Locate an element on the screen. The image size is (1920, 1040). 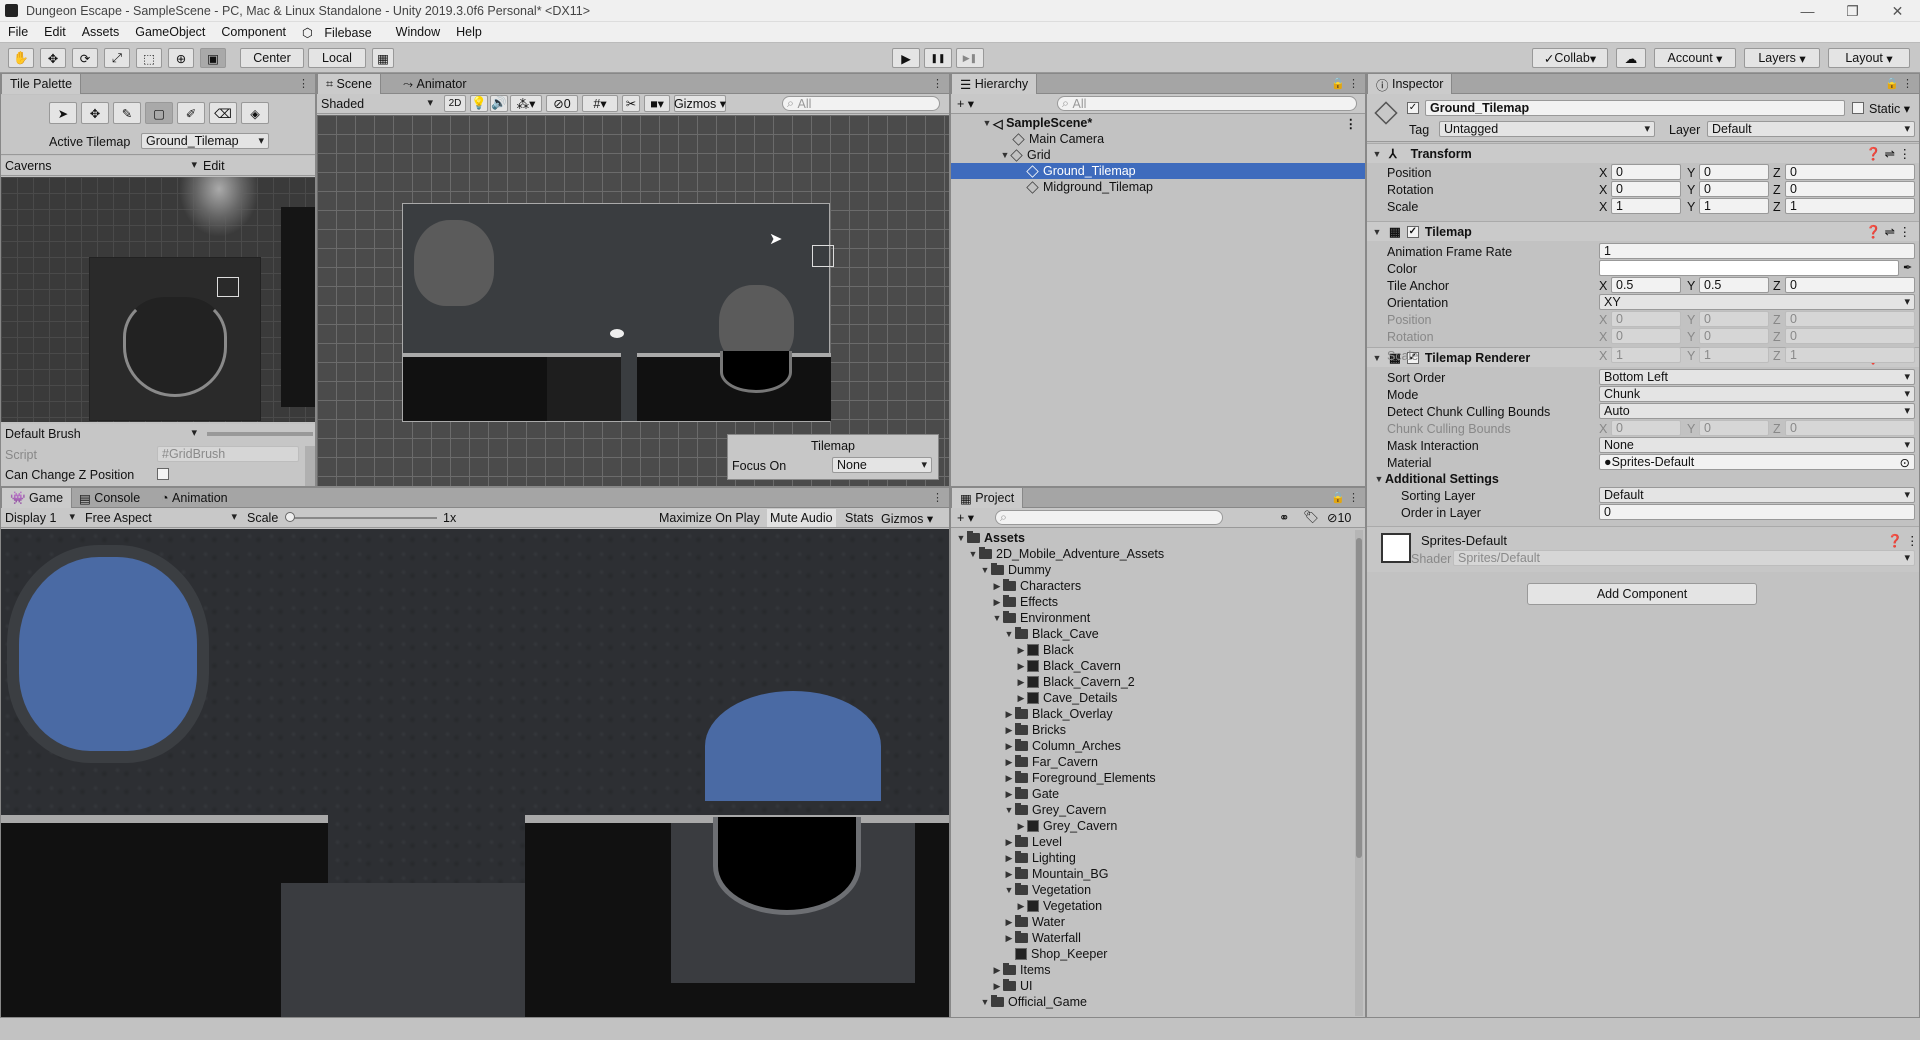
project-search-input: ⌕ is located at coordinates (1109, 517).